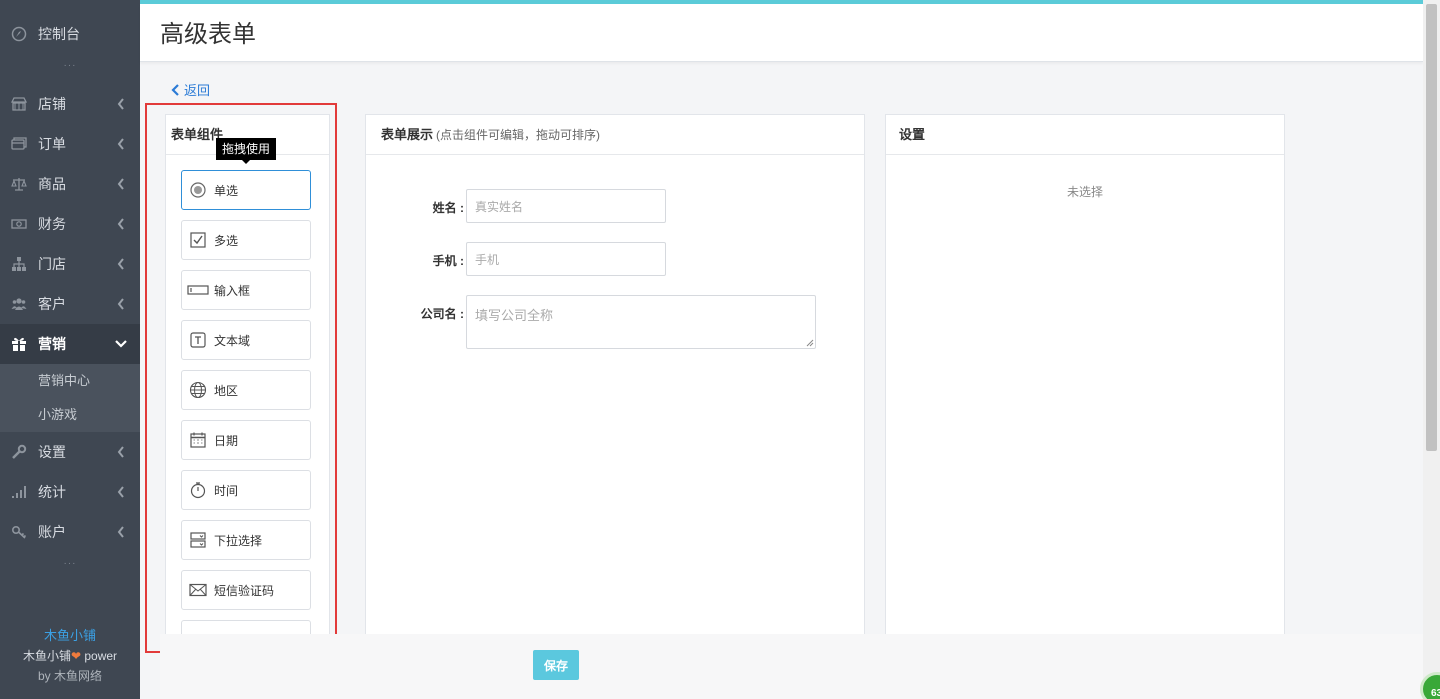 The height and width of the screenshot is (699, 1440). I want to click on sidebar-subitem-mini-games: 小游戏, so click(70, 415).